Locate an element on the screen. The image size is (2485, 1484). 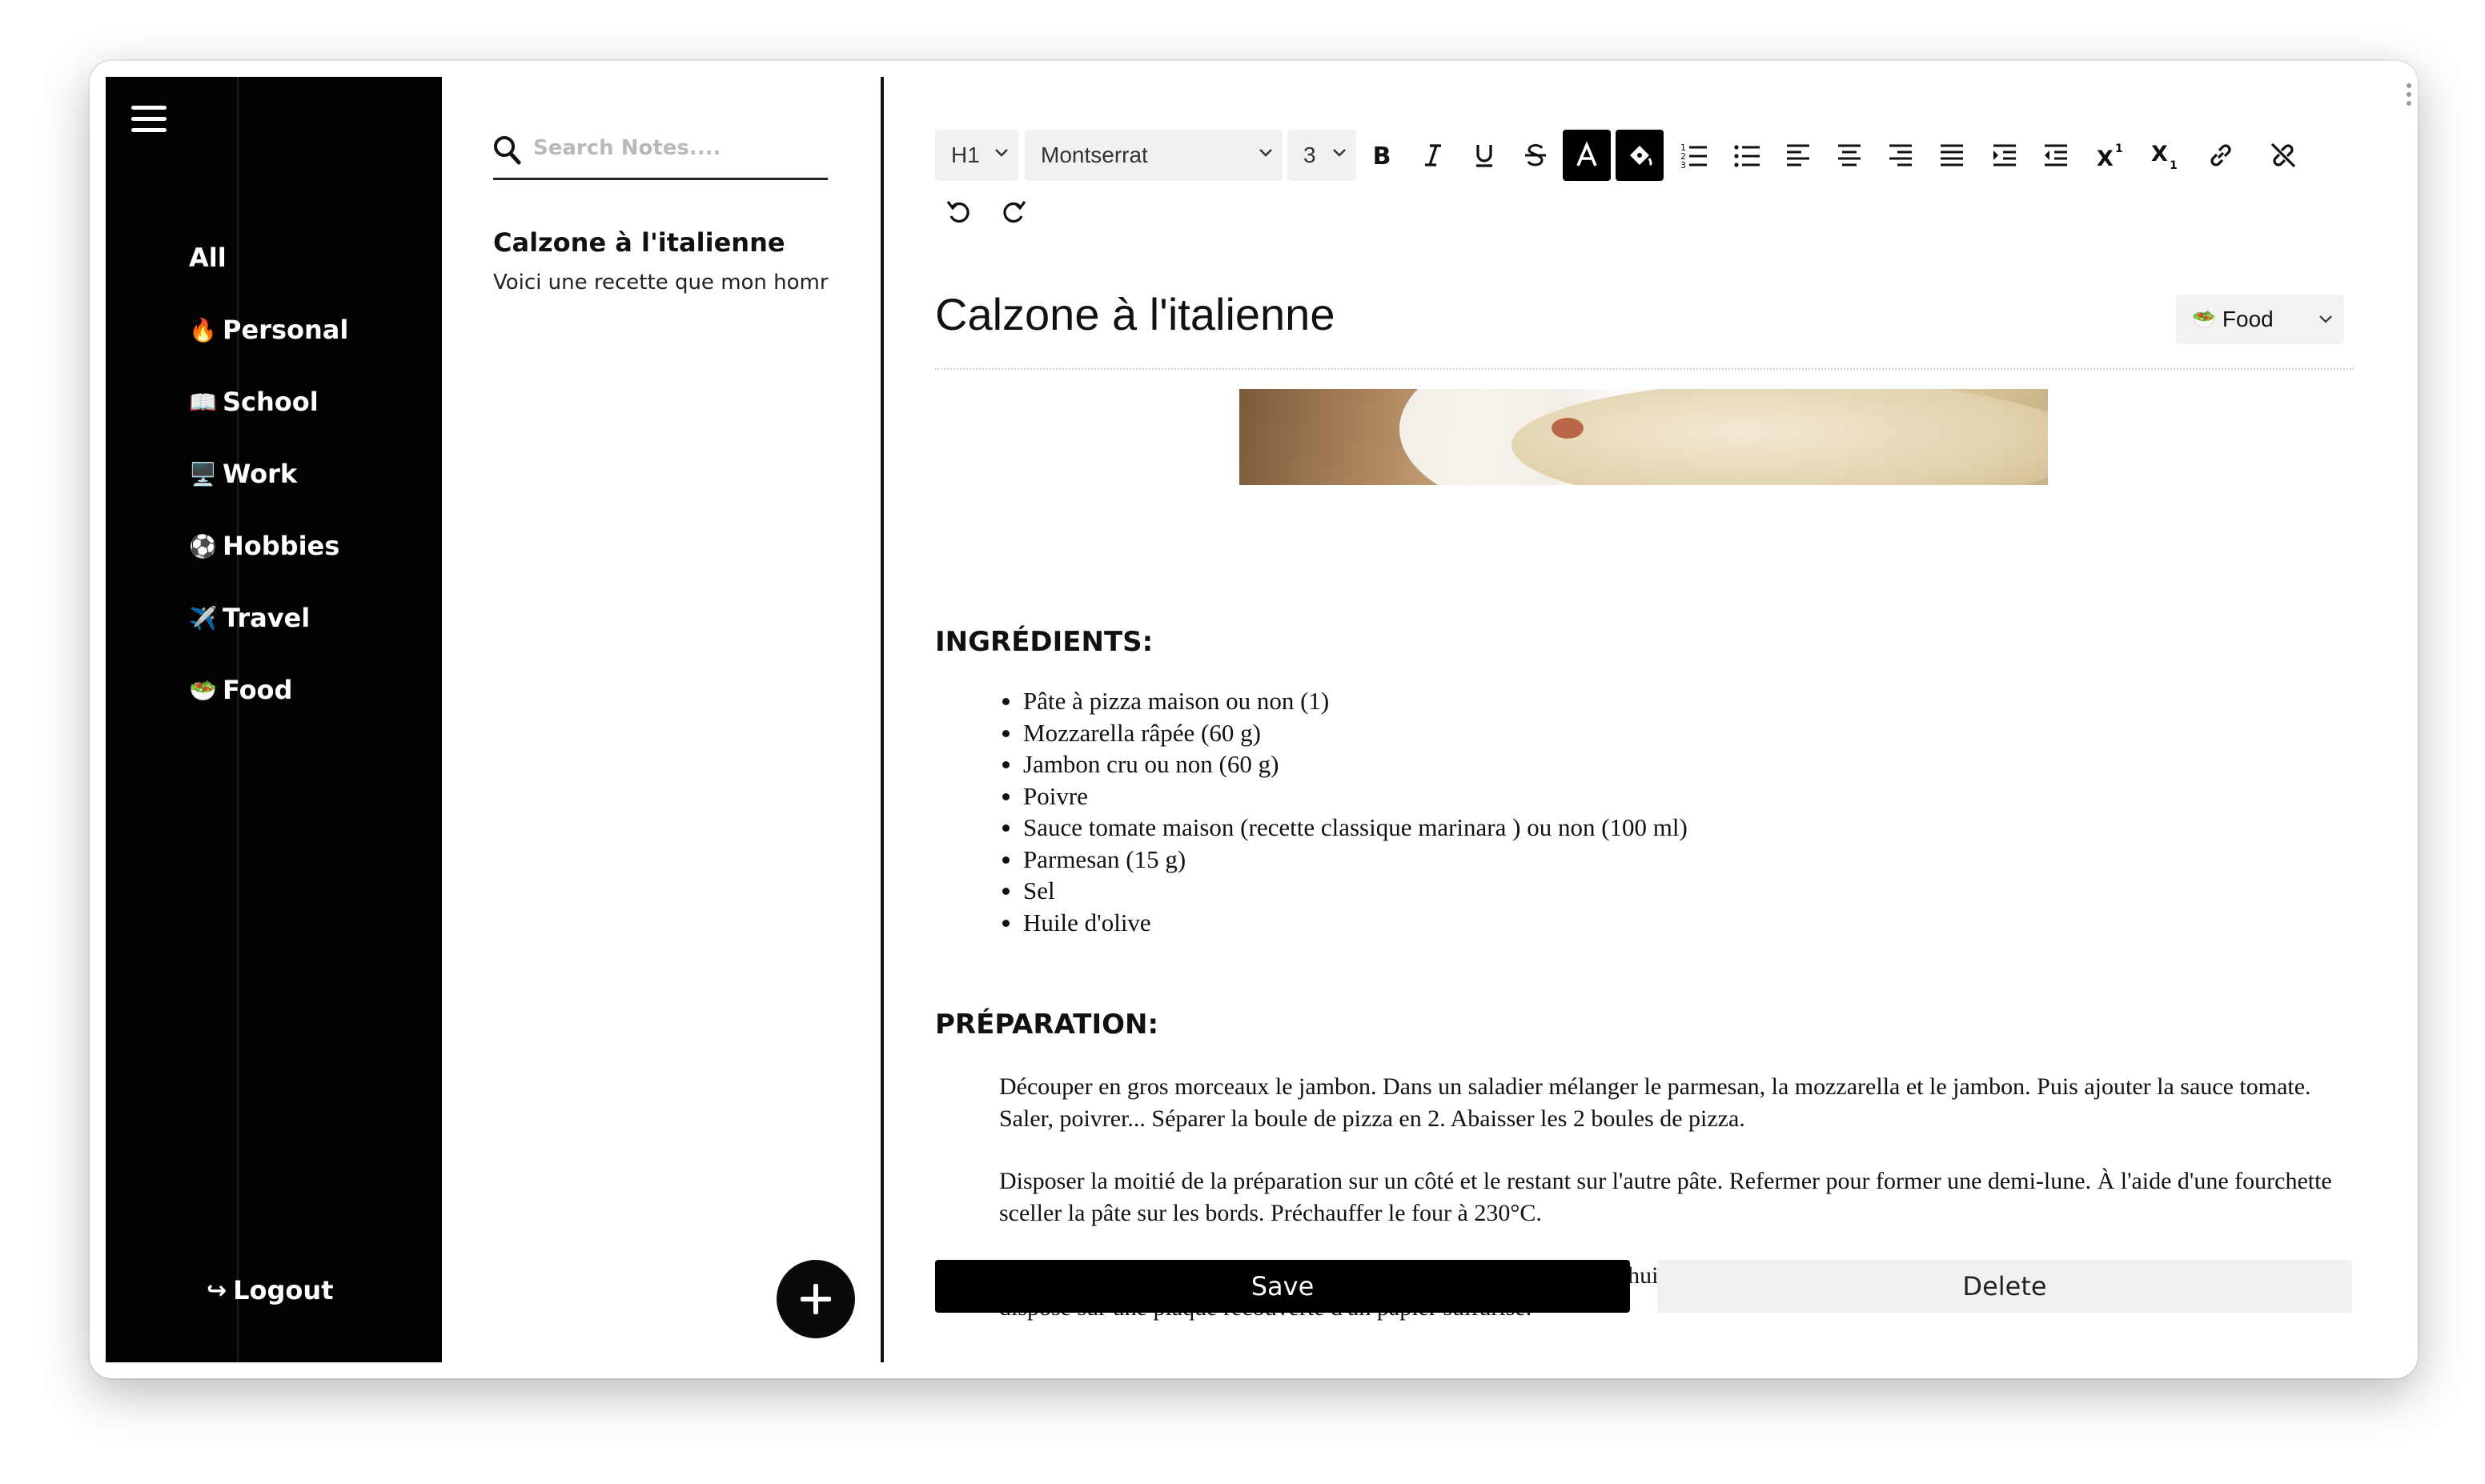
soccer-ball-icon: ⚽ is located at coordinates (203, 546).